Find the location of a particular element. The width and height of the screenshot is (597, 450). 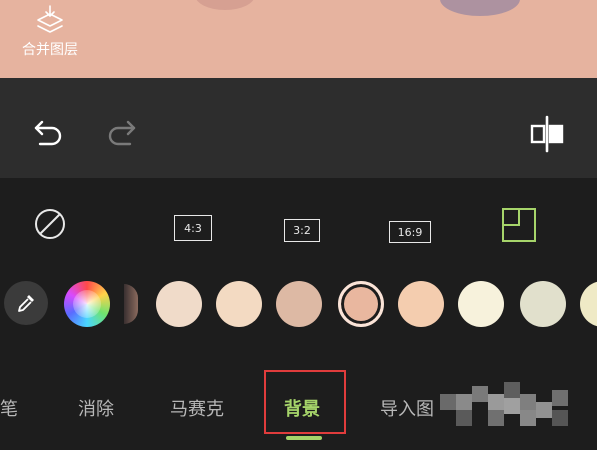

pixelated-region is located at coordinates (510, 408).